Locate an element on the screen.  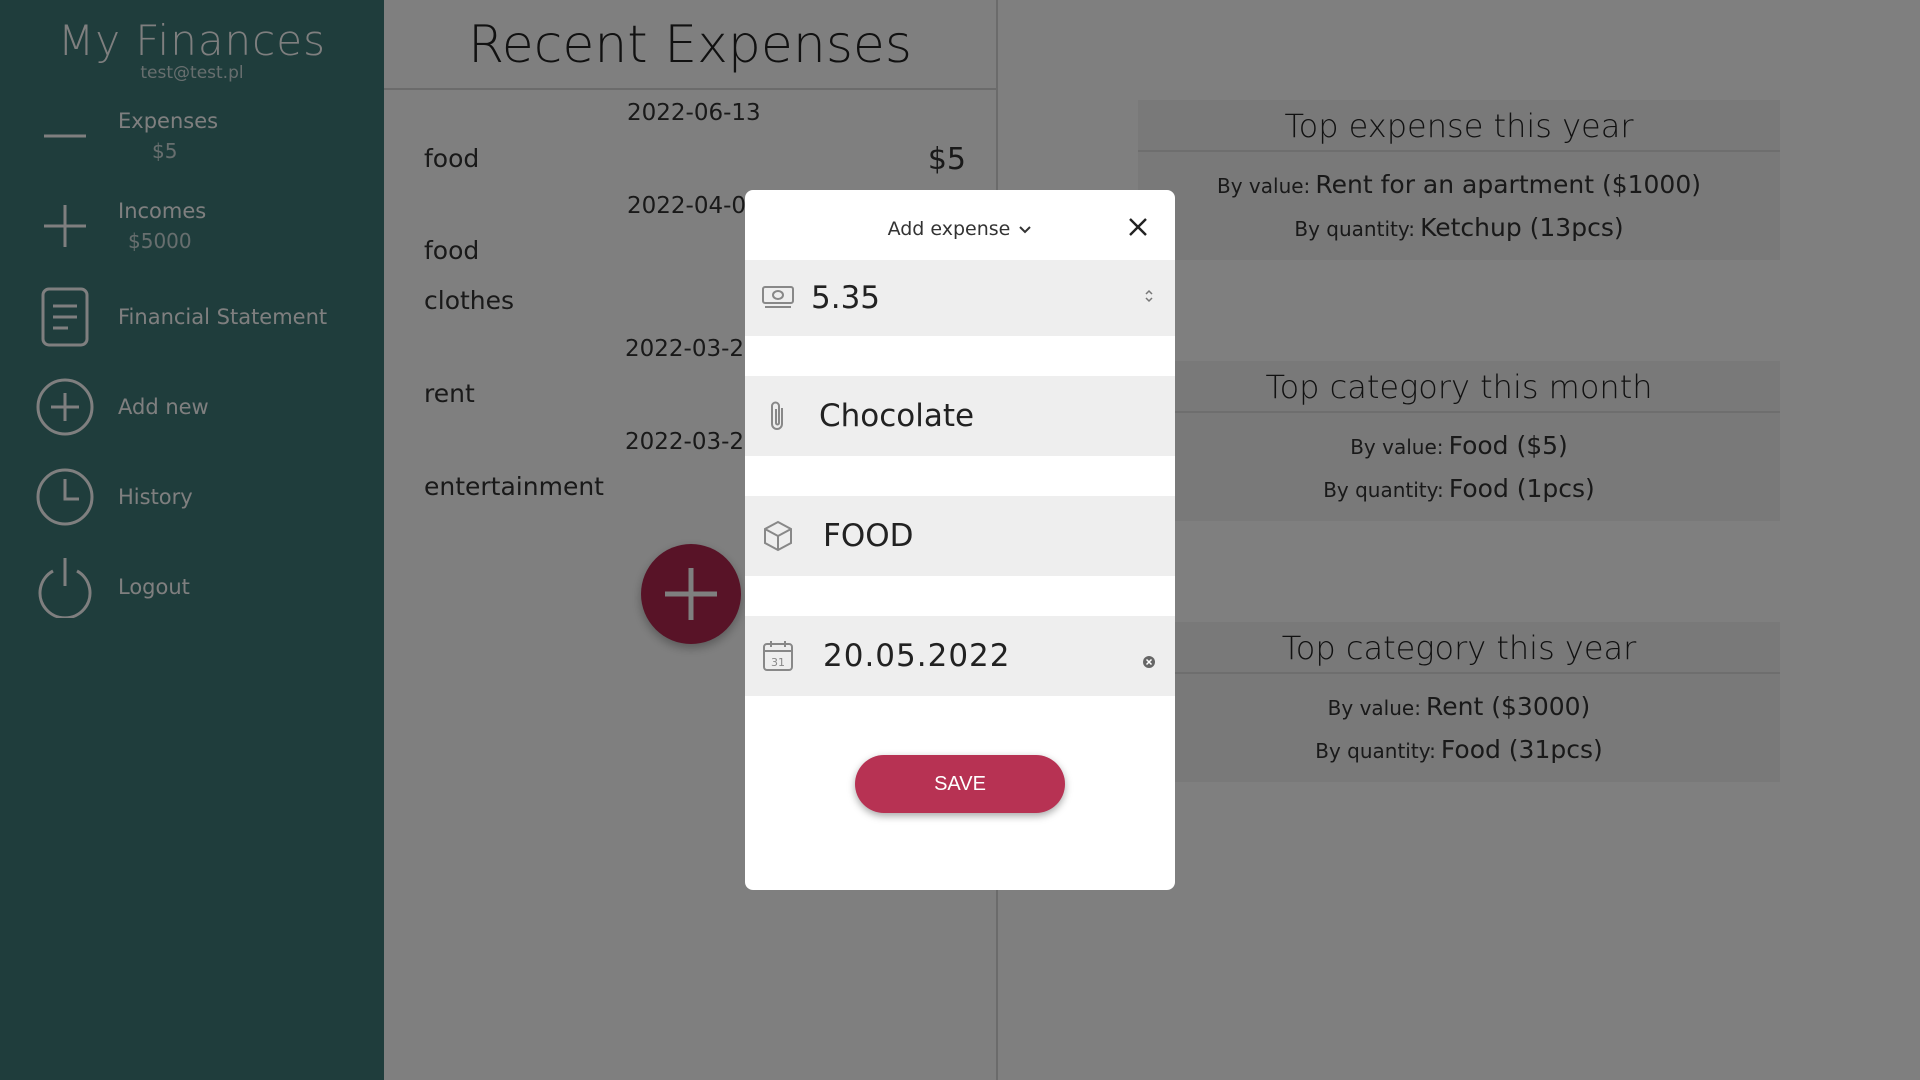
amount-input: 5.35 is located at coordinates (845, 298).